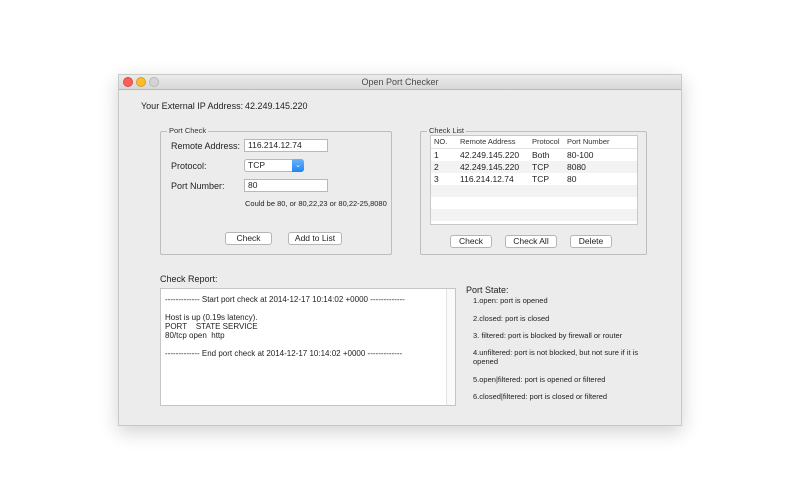 This screenshot has height=500, width=800. Describe the element at coordinates (580, 155) in the screenshot. I see `row-port-number: 80-100` at that location.